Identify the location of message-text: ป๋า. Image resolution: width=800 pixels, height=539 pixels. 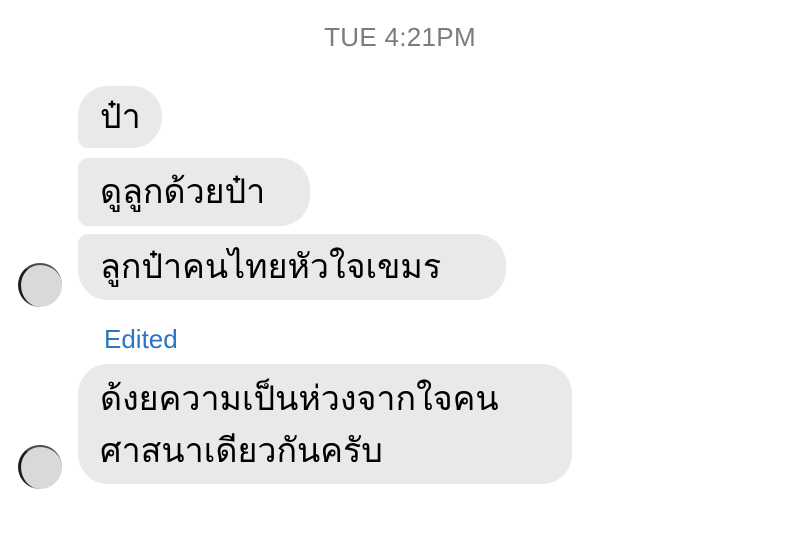
(120, 117).